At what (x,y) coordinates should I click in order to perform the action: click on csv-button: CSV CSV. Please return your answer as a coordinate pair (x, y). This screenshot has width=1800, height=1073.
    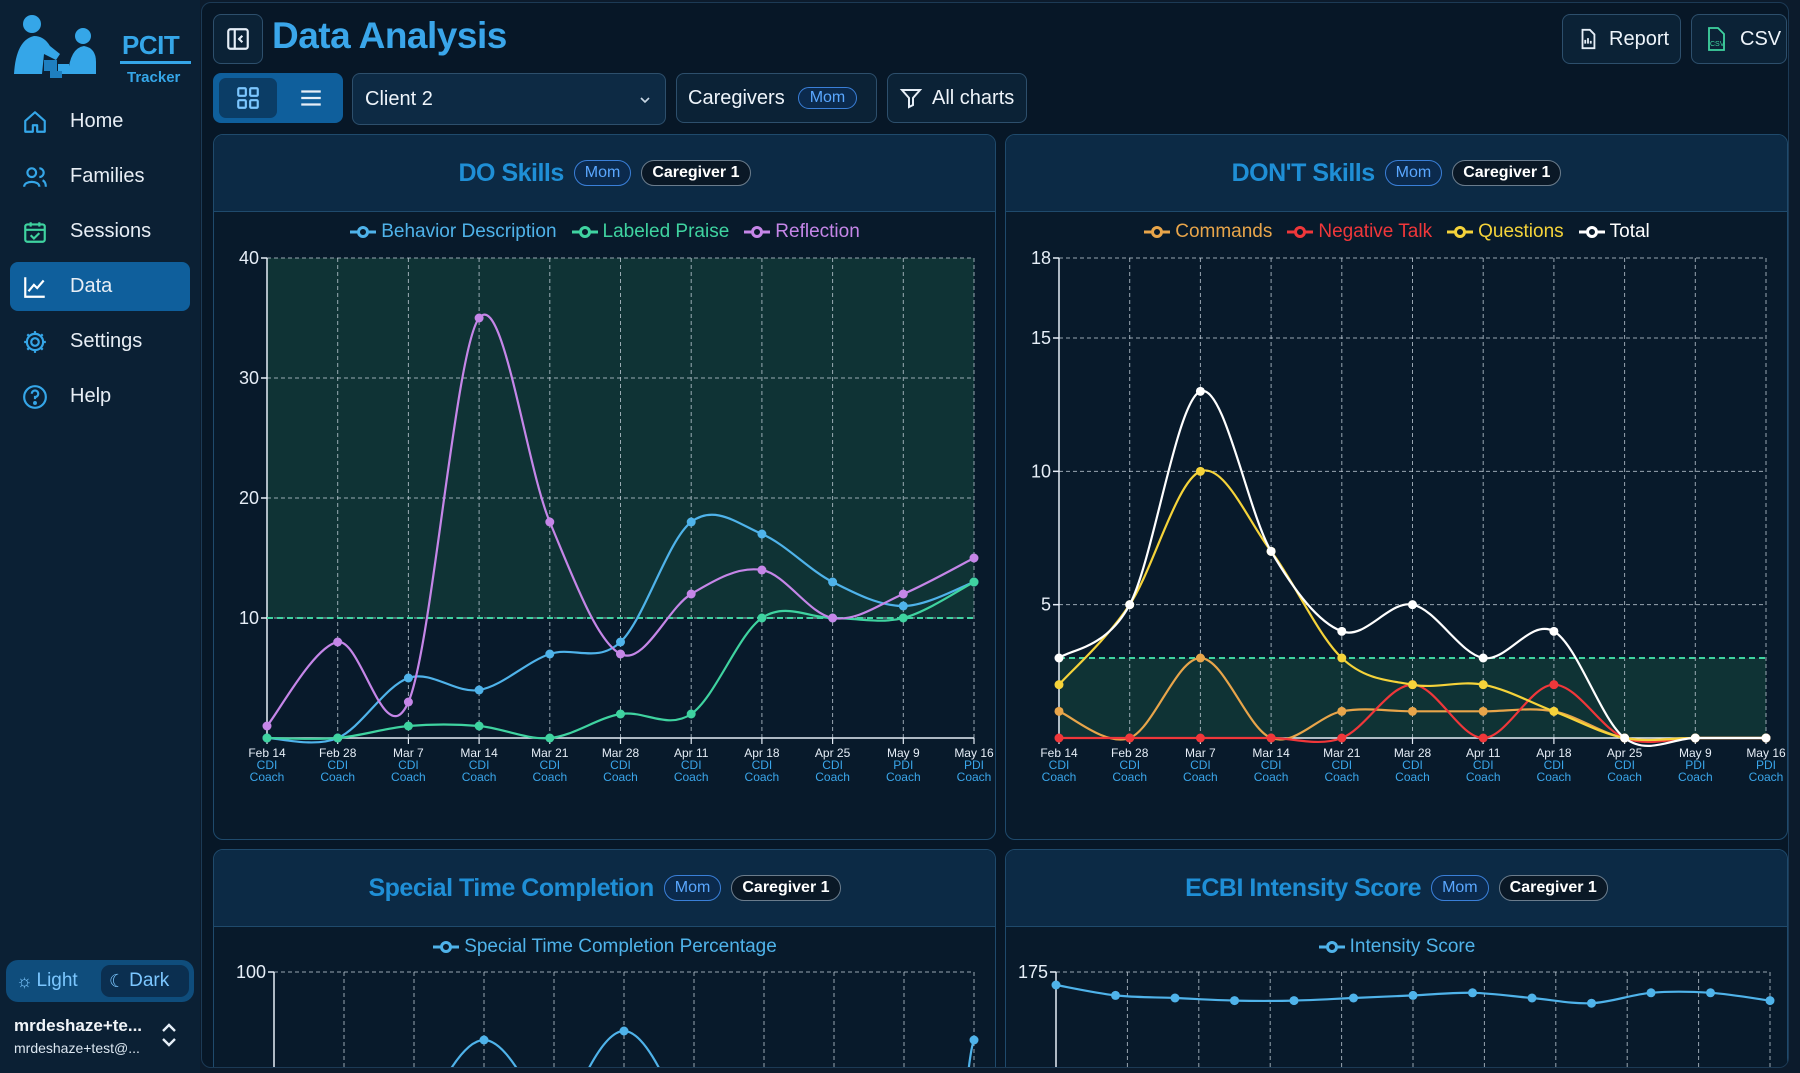
    Looking at the image, I should click on (1739, 39).